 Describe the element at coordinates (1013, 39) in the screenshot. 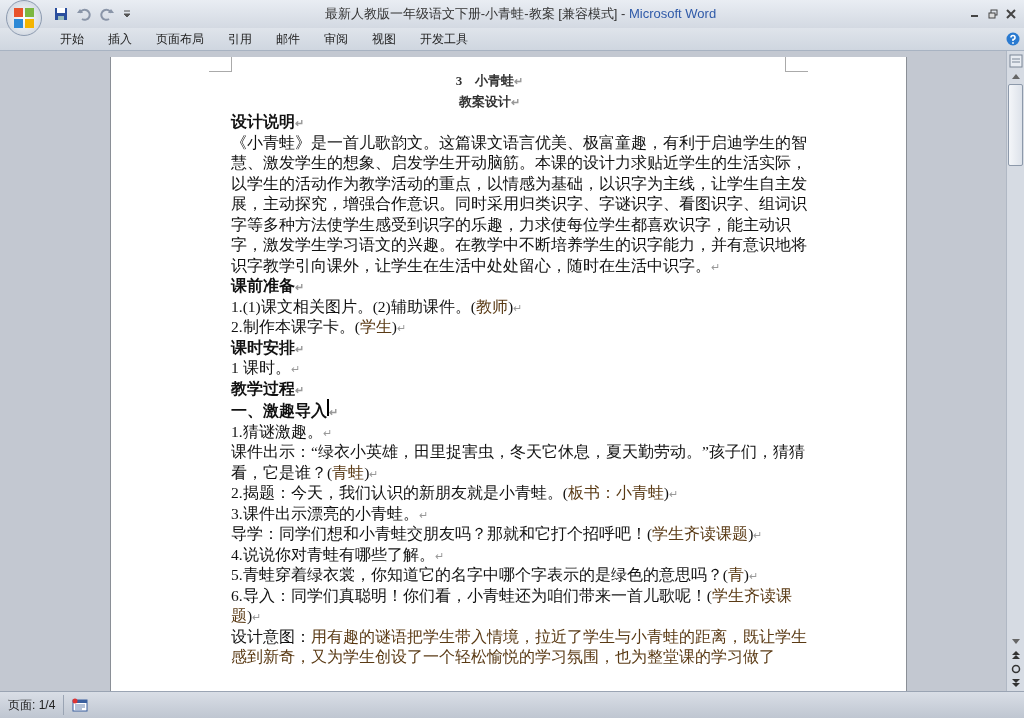

I see `help-icon` at that location.